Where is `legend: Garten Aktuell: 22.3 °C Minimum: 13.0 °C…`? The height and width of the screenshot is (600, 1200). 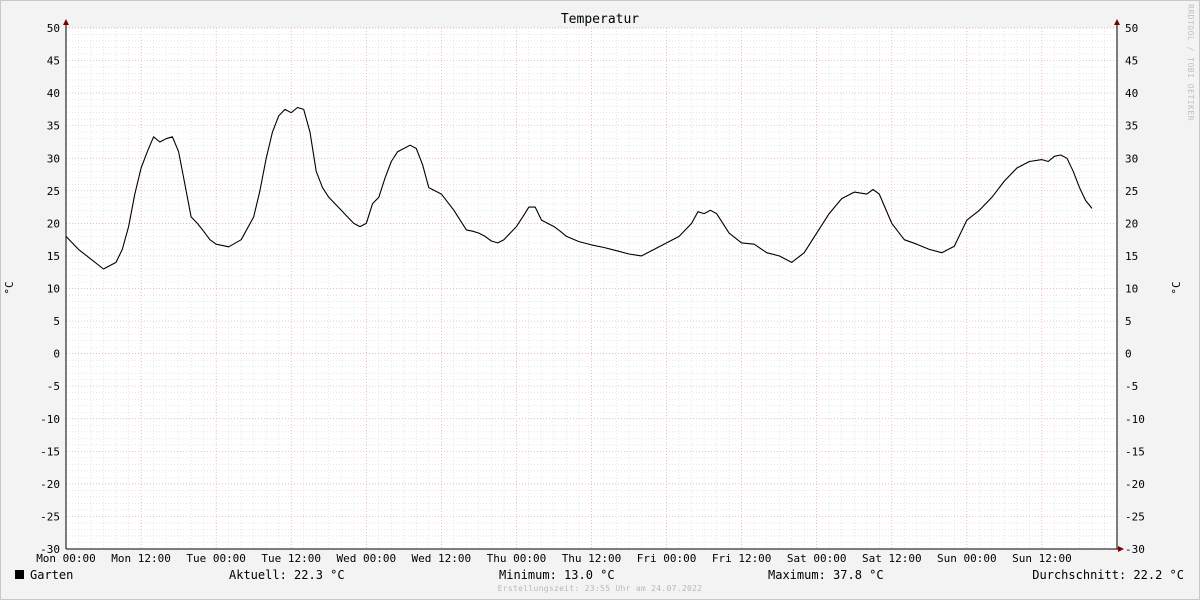 legend: Garten Aktuell: 22.3 °C Minimum: 13.0 °C… is located at coordinates (600, 576).